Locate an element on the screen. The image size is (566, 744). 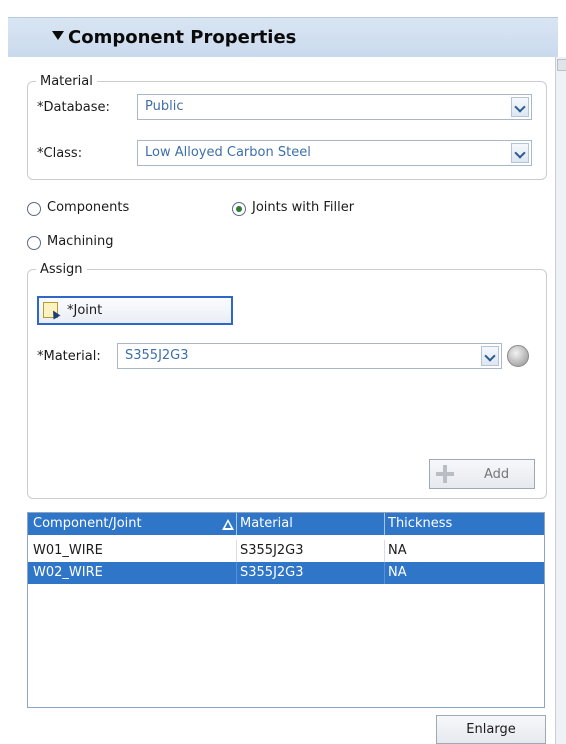
class-value: Low Alloyed Carbon Steel is located at coordinates (228, 152).